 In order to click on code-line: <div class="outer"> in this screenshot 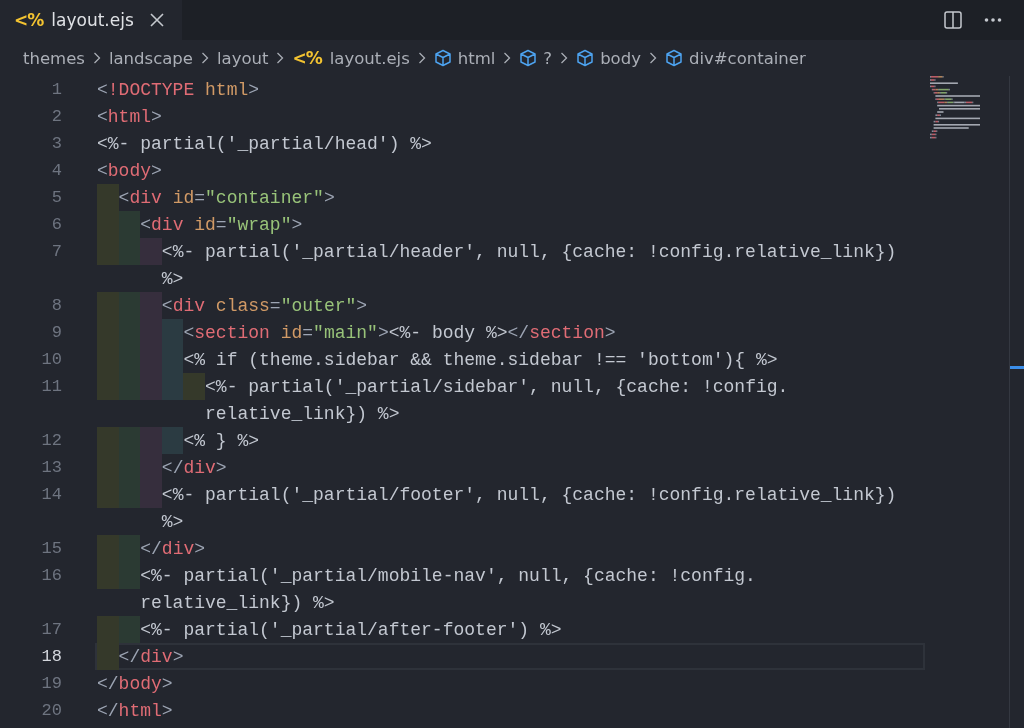, I will do `click(232, 305)`.